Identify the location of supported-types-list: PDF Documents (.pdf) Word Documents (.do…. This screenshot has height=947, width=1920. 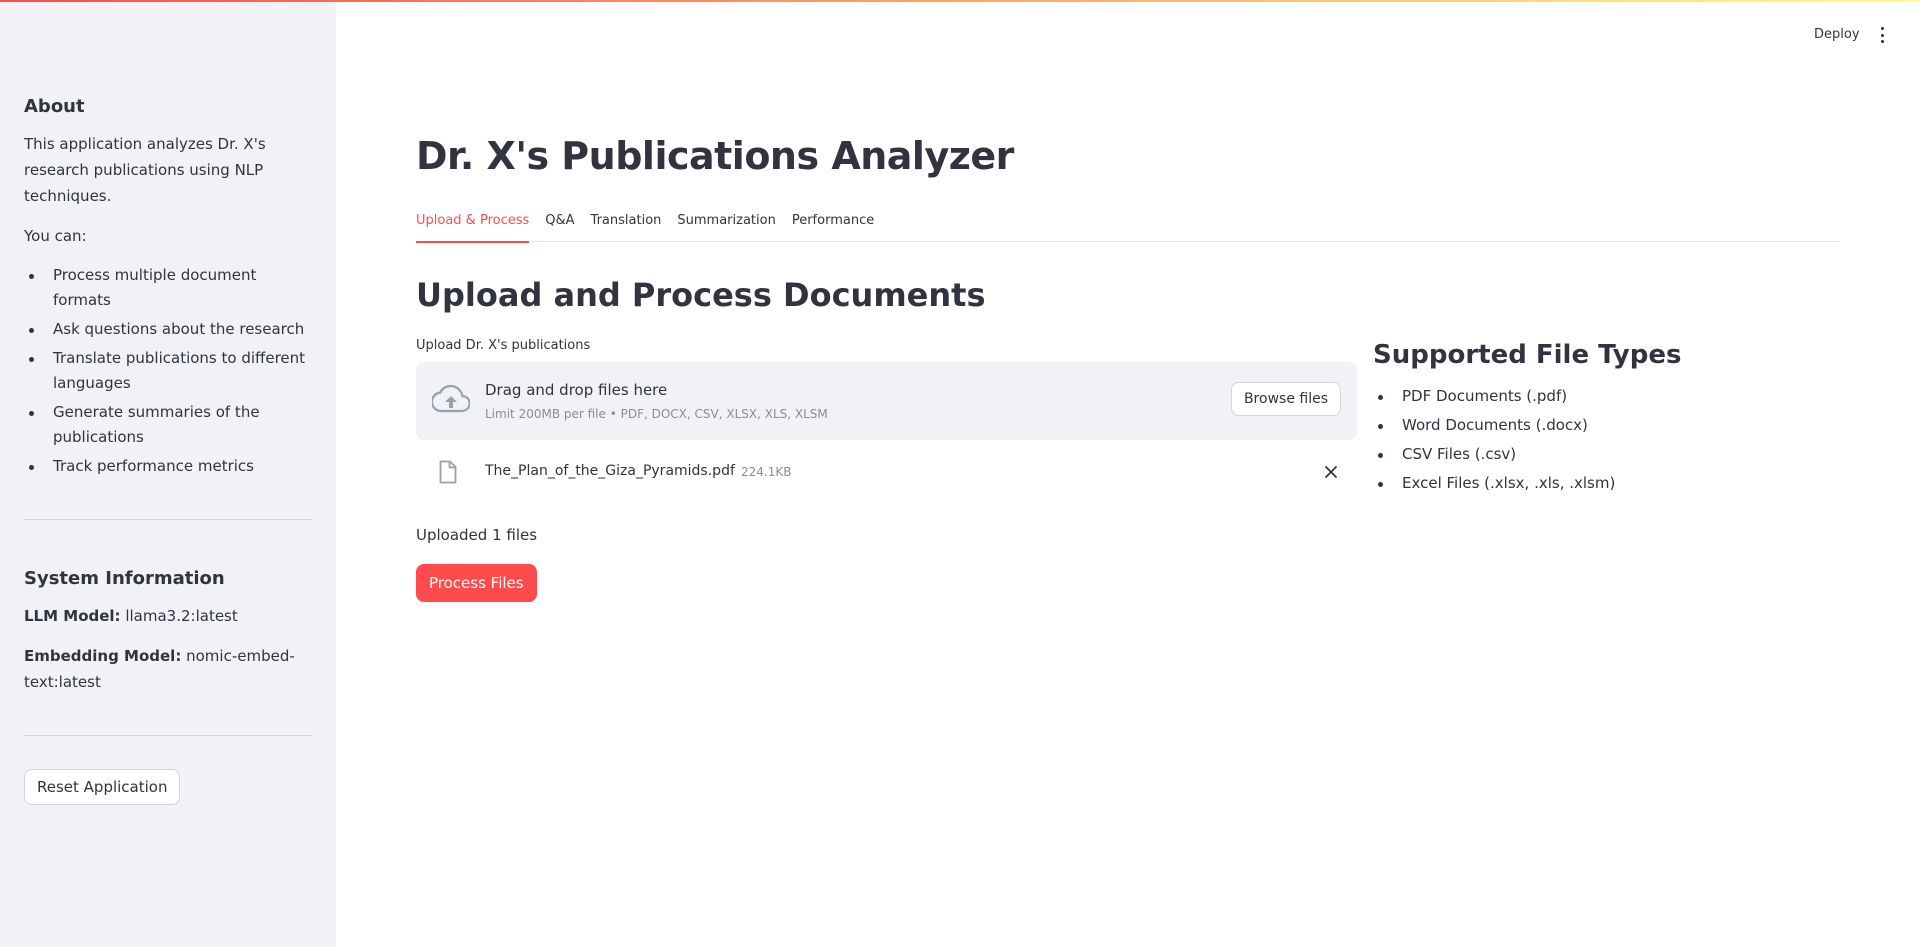
(1527, 440).